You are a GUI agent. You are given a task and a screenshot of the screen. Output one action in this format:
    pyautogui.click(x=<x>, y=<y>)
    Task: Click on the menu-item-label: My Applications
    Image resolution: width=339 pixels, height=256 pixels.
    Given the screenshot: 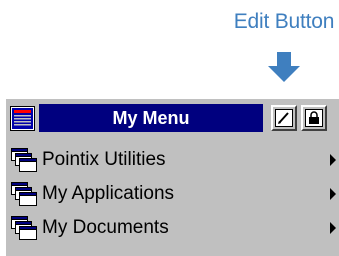 What is the action you would take?
    pyautogui.click(x=108, y=193)
    